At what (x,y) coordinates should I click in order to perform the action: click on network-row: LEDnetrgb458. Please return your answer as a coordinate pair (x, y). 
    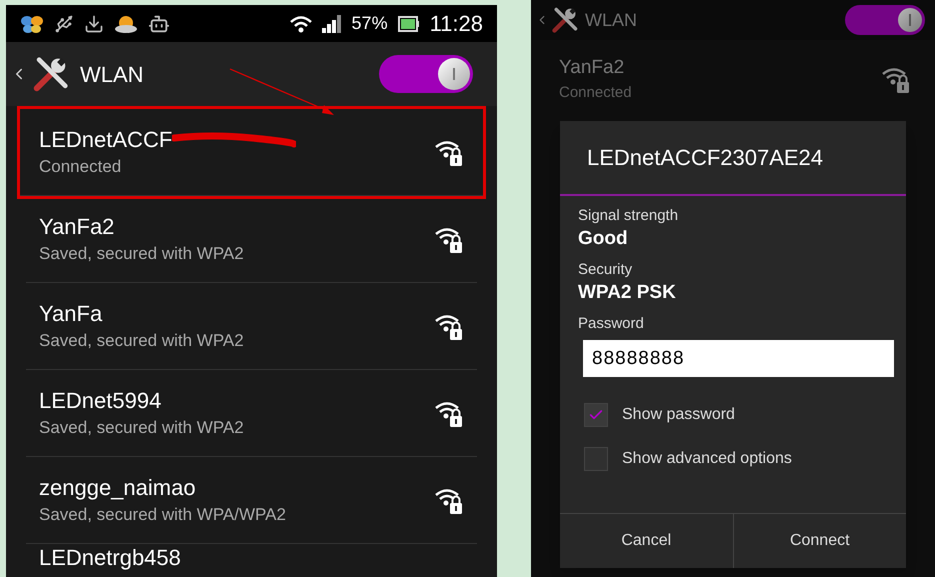
    Looking at the image, I should click on (251, 560).